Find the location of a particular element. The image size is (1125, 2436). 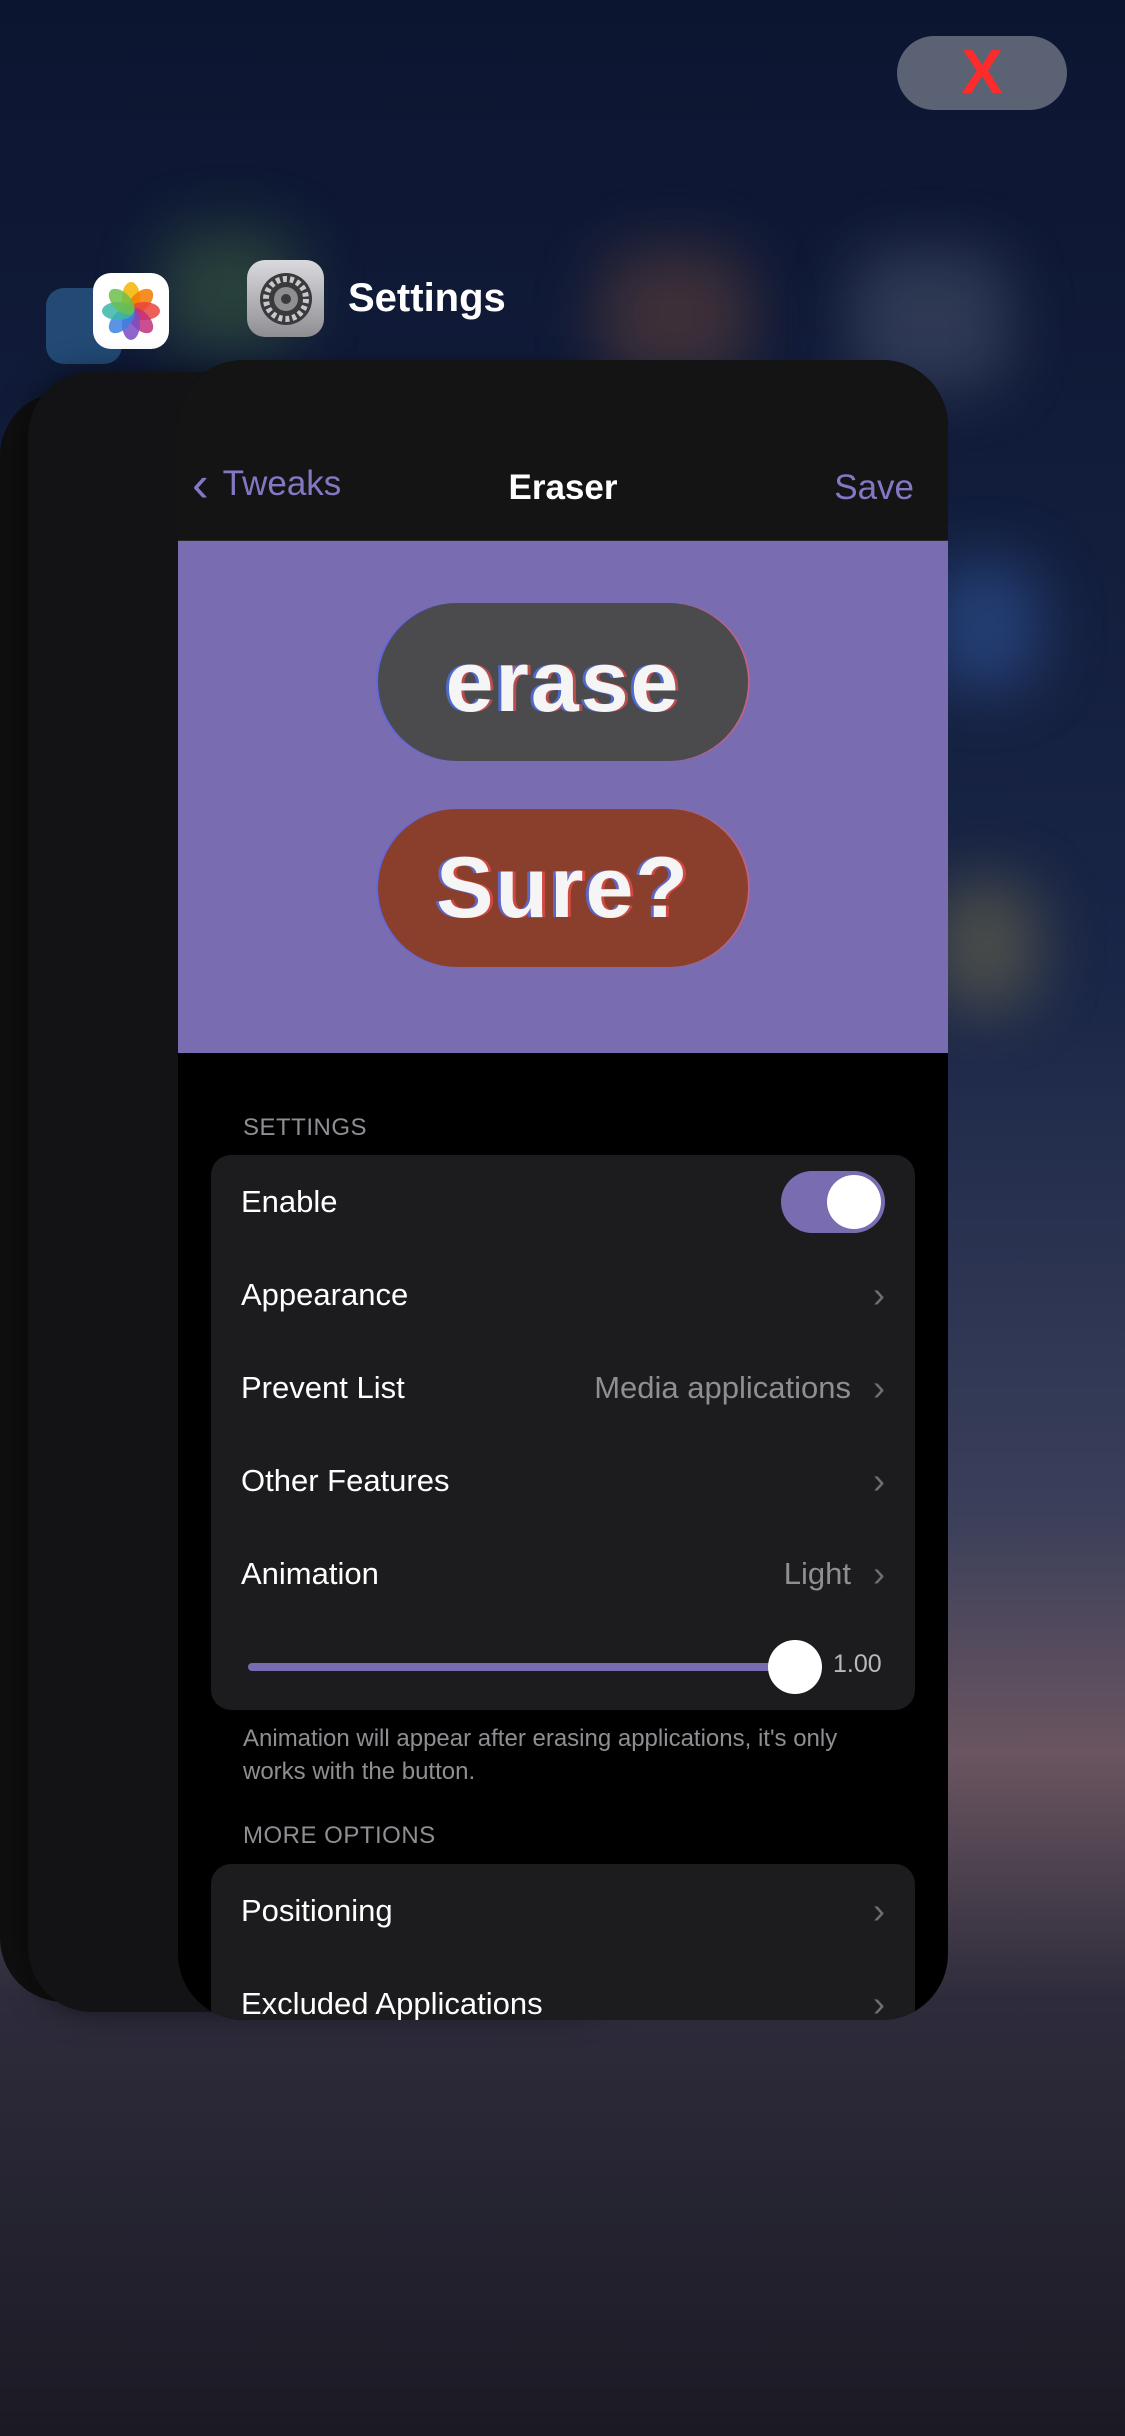

appearance-row: Appearance › is located at coordinates (563, 1294).